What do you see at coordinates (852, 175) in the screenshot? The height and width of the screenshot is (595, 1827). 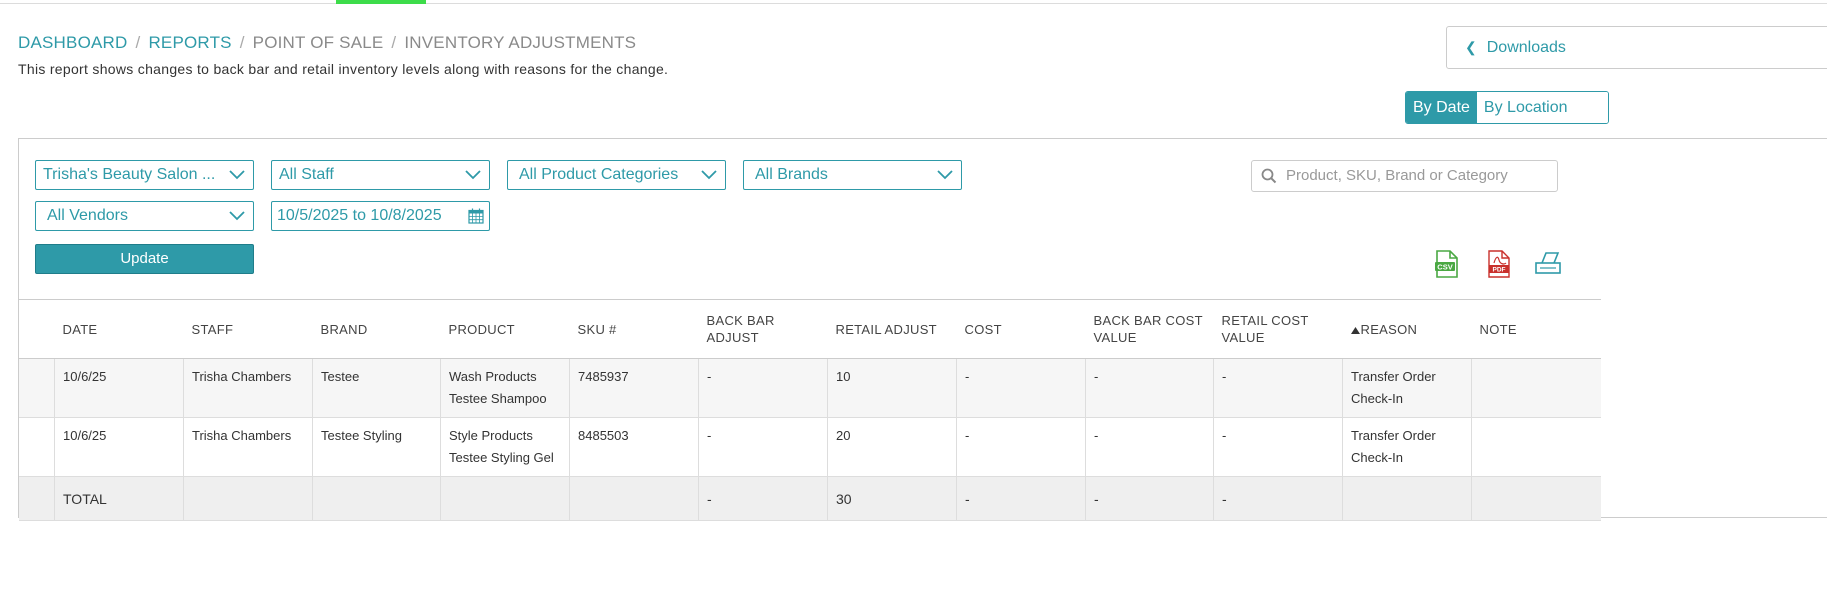 I see `brand-select: All Brands` at bounding box center [852, 175].